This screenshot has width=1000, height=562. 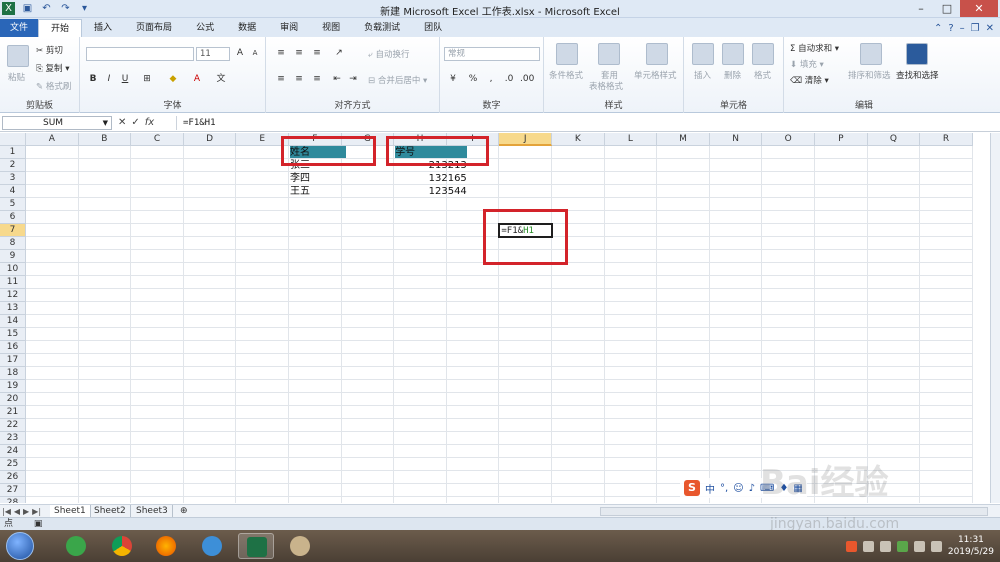 What do you see at coordinates (567, 54) in the screenshot?
I see `conditional-format-icon` at bounding box center [567, 54].